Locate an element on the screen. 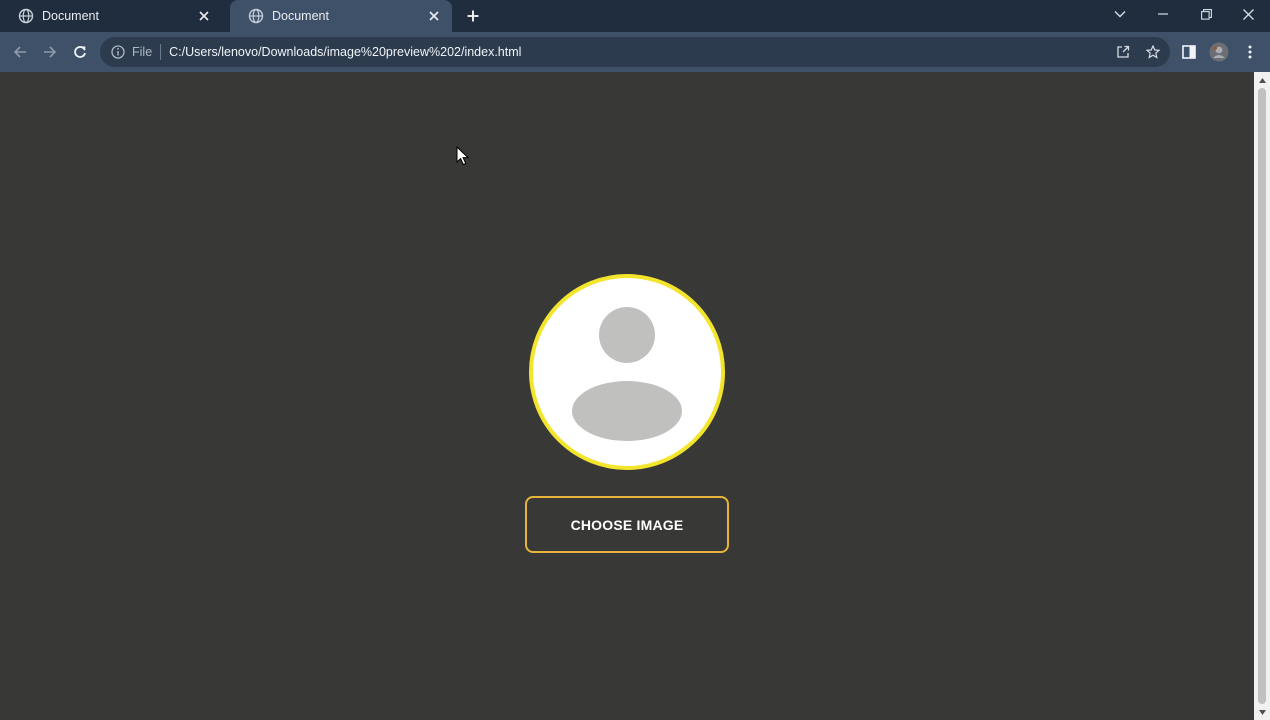 The image size is (1270, 720). forward-button is located at coordinates (50, 52).